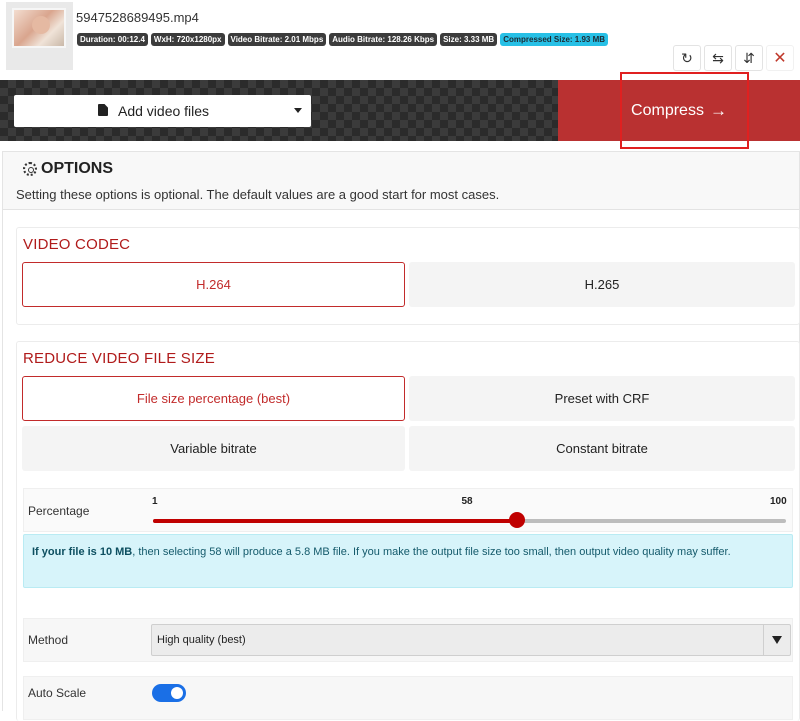 The height and width of the screenshot is (721, 800). I want to click on swap-icon: ⇆, so click(718, 57).